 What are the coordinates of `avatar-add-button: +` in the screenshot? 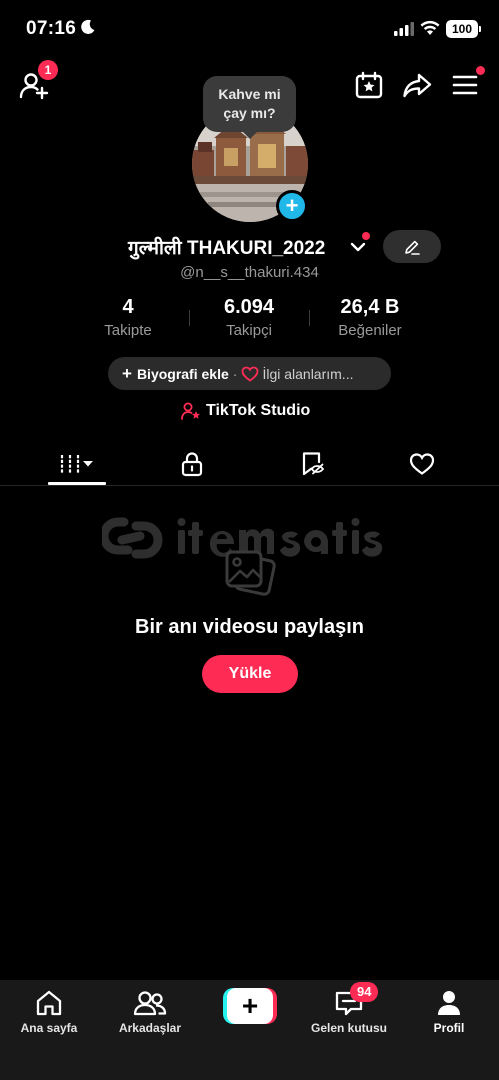 It's located at (292, 206).